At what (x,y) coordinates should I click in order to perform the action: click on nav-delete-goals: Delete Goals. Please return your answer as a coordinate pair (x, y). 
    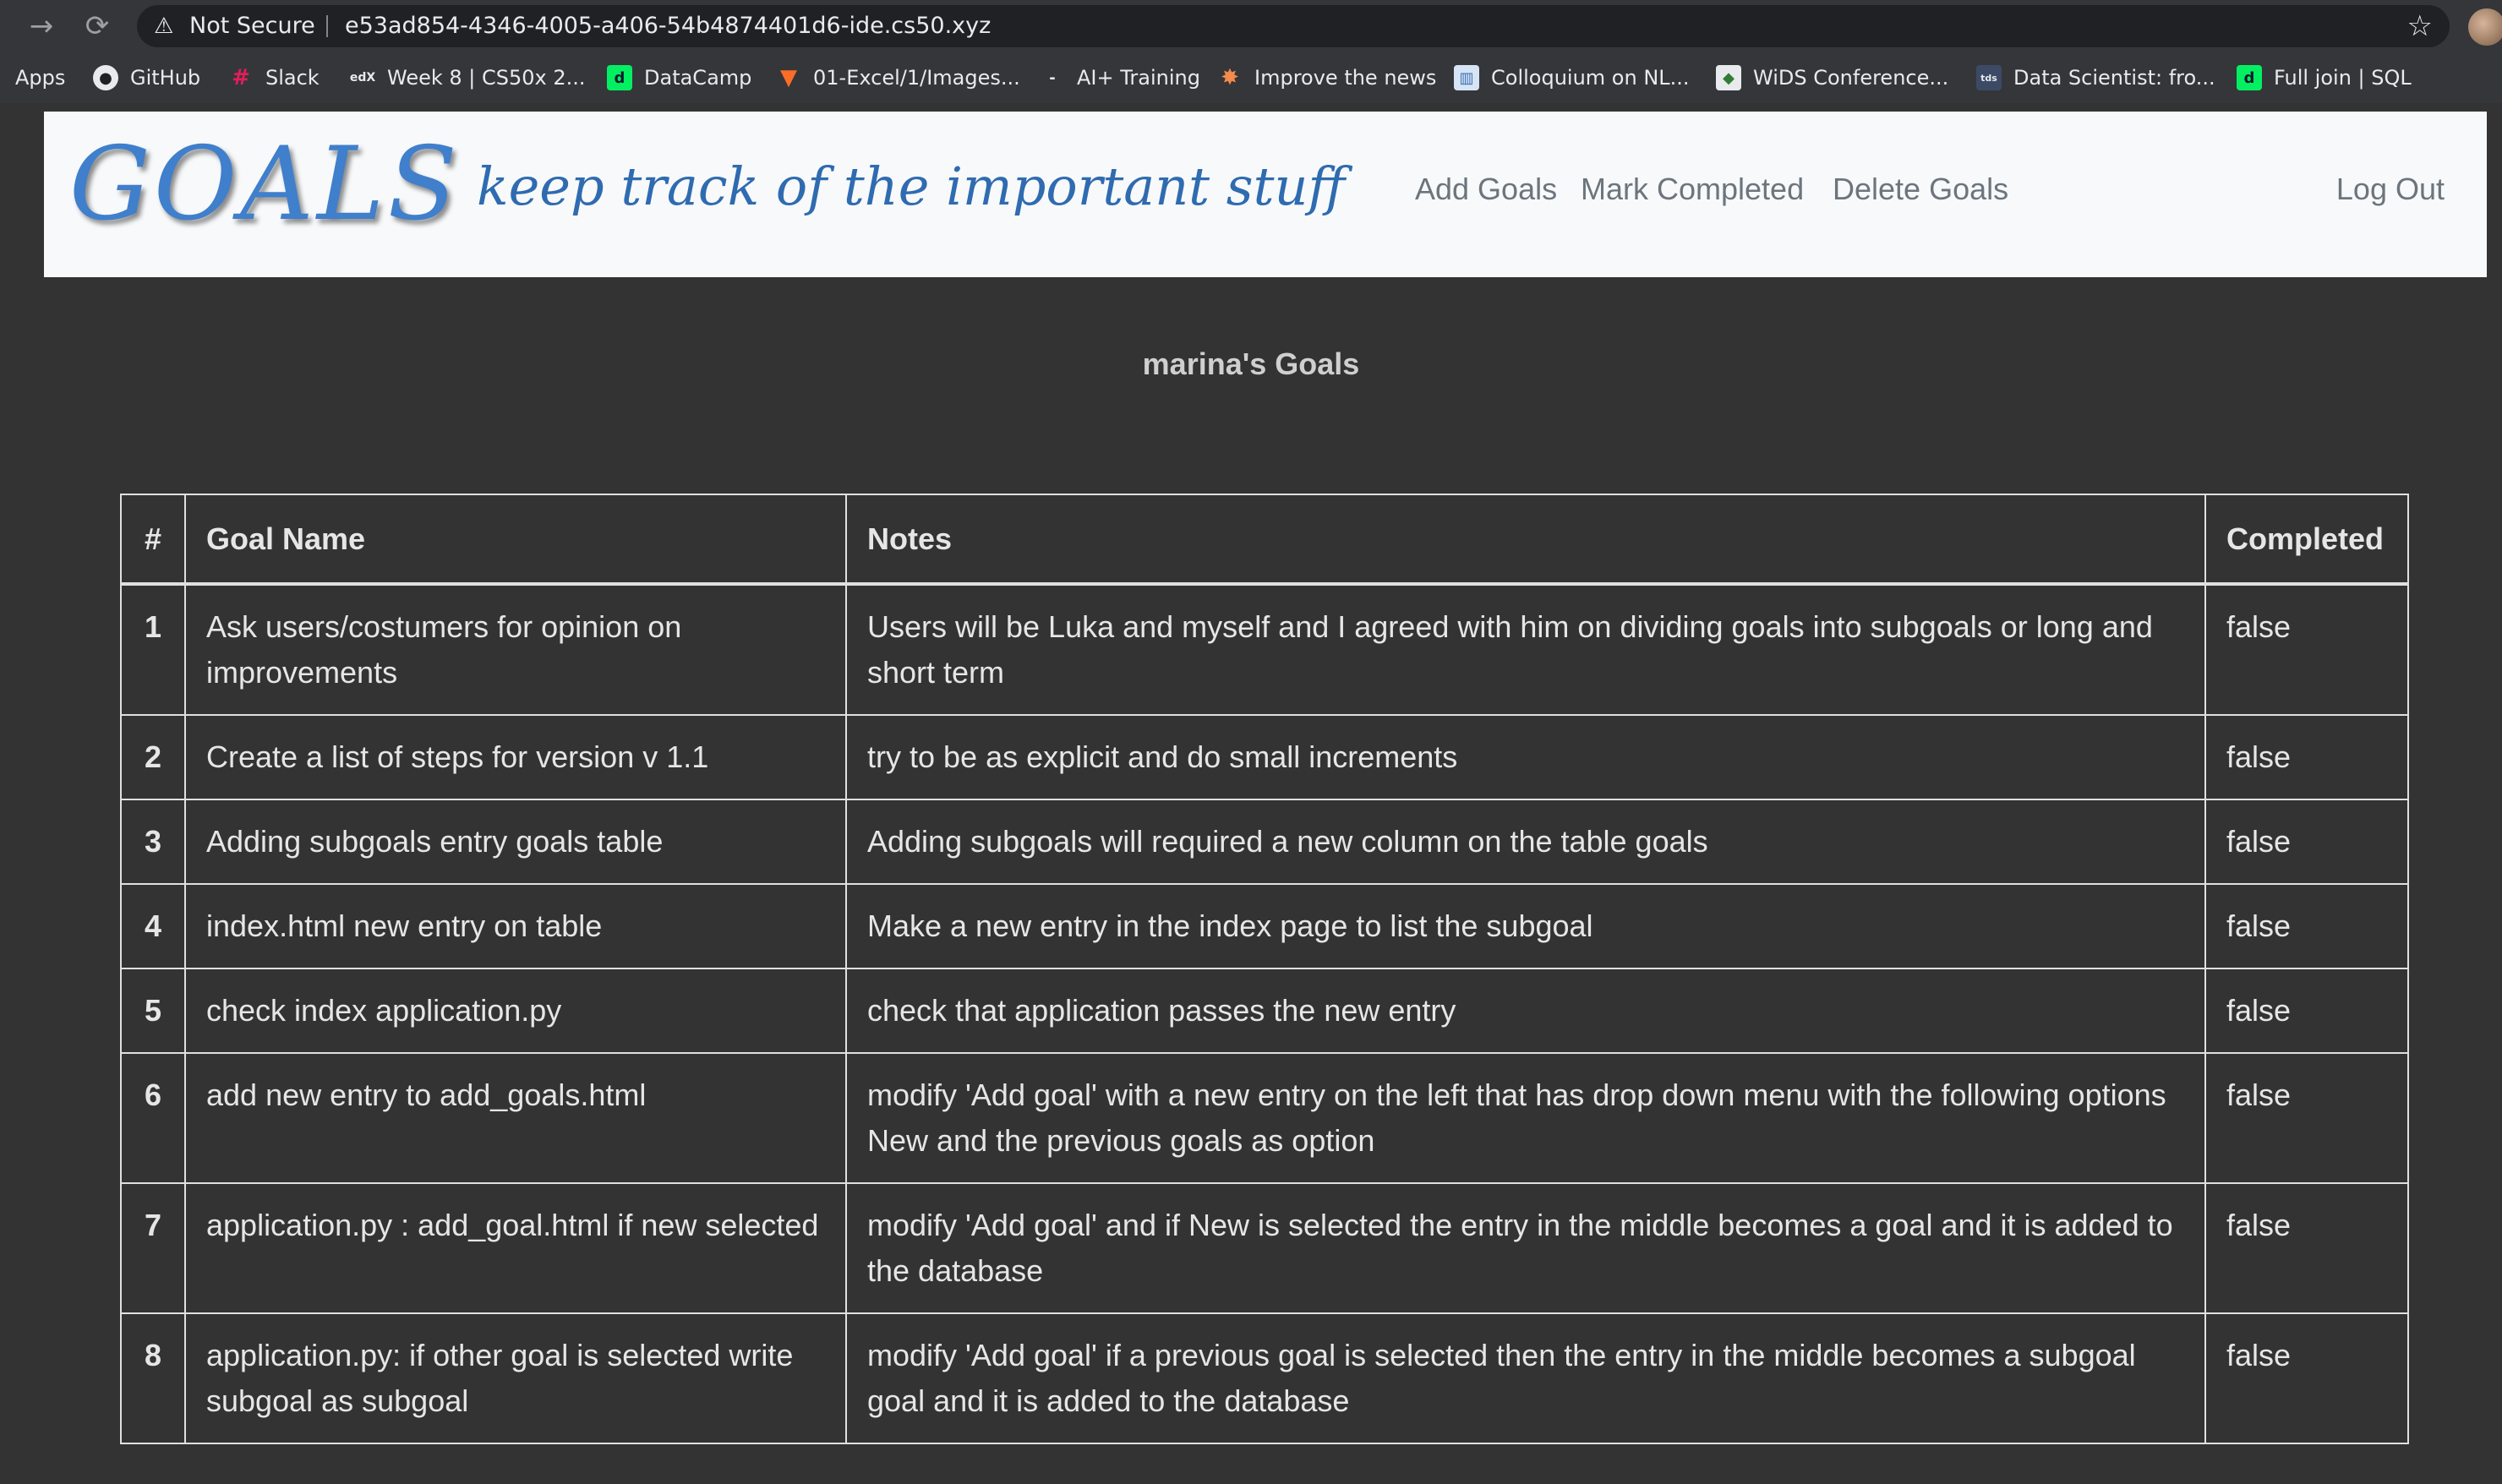
    Looking at the image, I should click on (1920, 189).